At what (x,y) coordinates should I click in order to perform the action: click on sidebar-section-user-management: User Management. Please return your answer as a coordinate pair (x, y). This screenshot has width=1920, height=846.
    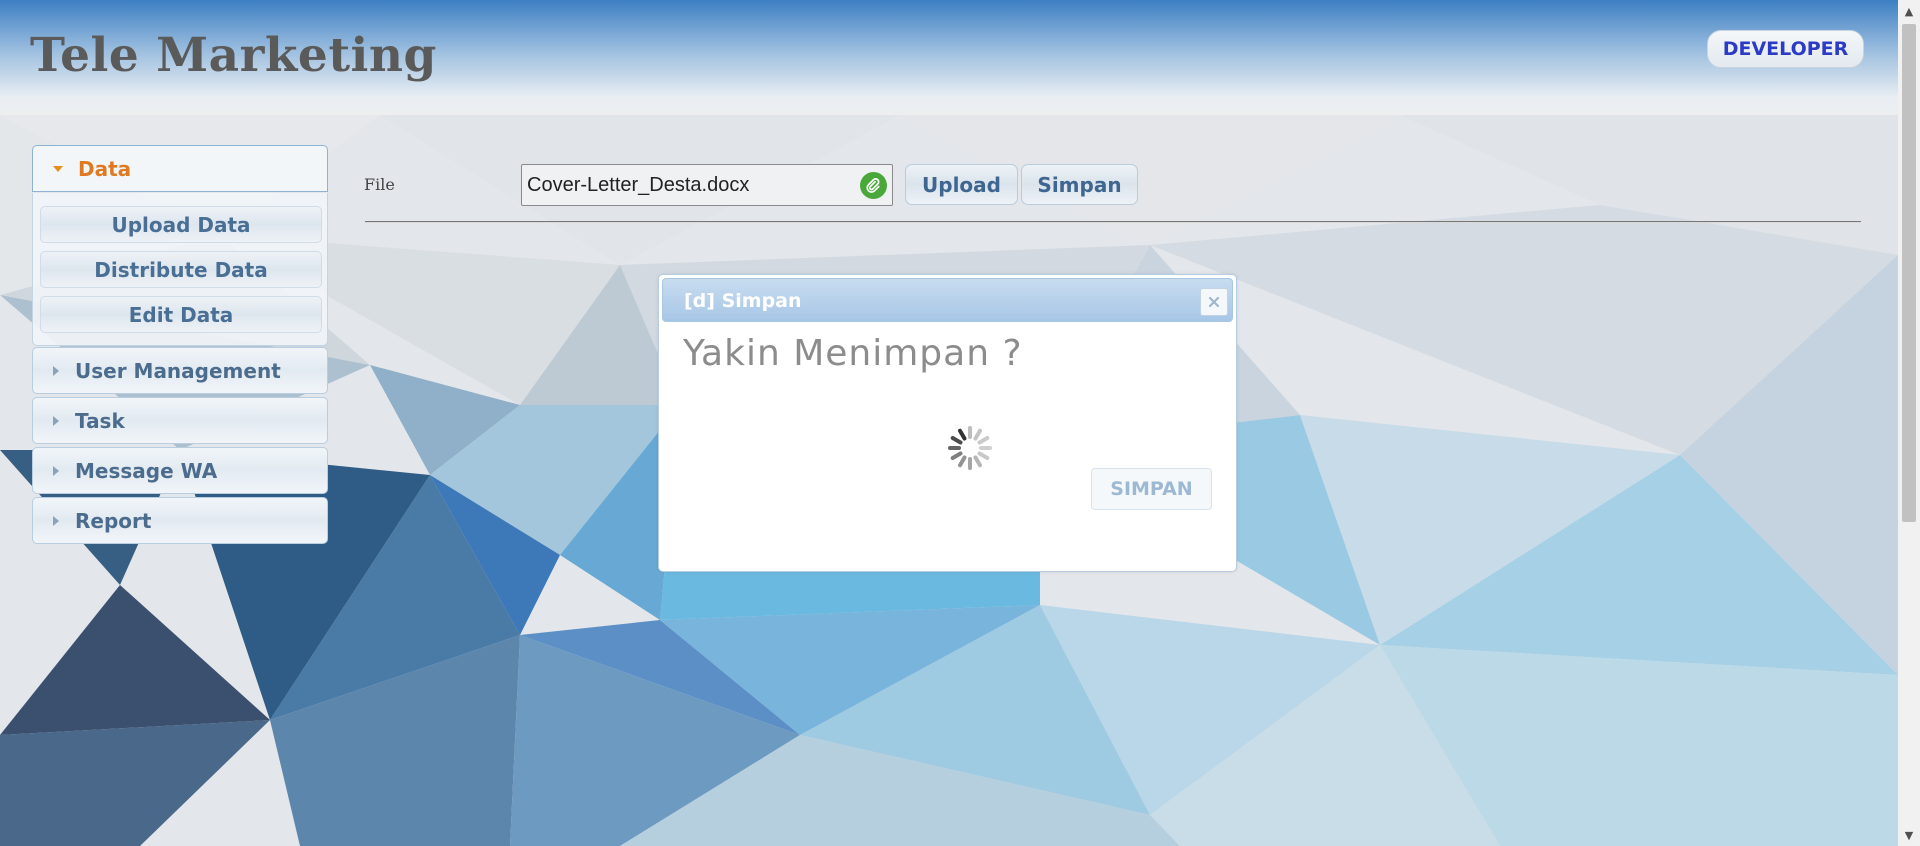
    Looking at the image, I should click on (180, 370).